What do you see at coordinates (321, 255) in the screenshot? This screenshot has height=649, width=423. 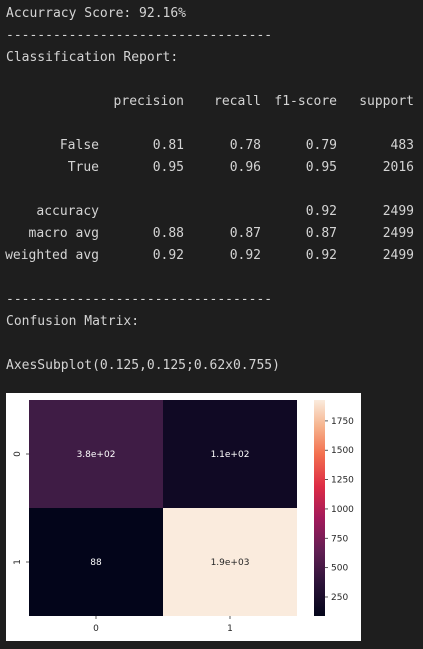 I see `cell-weighted-f1: 0.92` at bounding box center [321, 255].